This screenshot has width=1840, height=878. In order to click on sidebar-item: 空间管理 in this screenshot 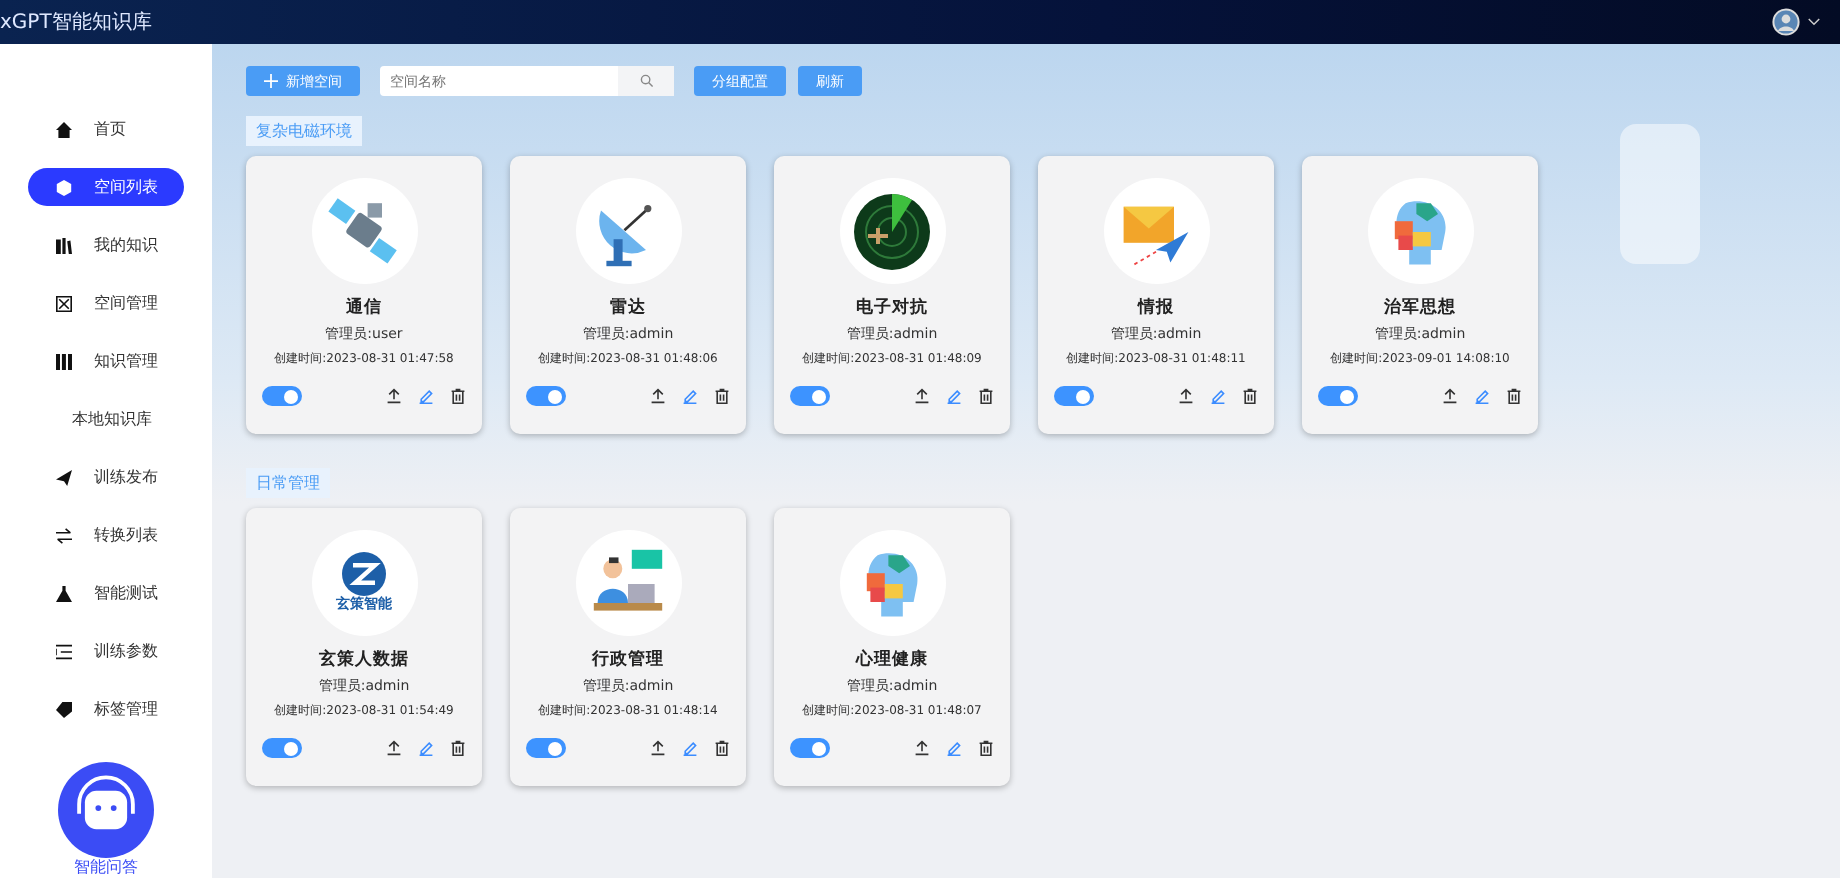, I will do `click(106, 303)`.